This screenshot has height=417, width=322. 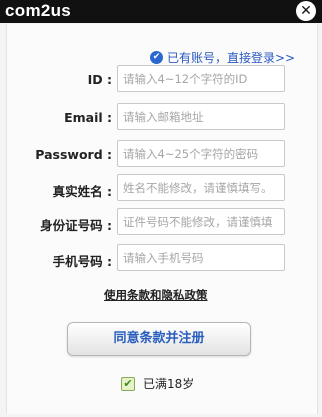 I want to click on email-label: Email :, so click(x=88, y=117).